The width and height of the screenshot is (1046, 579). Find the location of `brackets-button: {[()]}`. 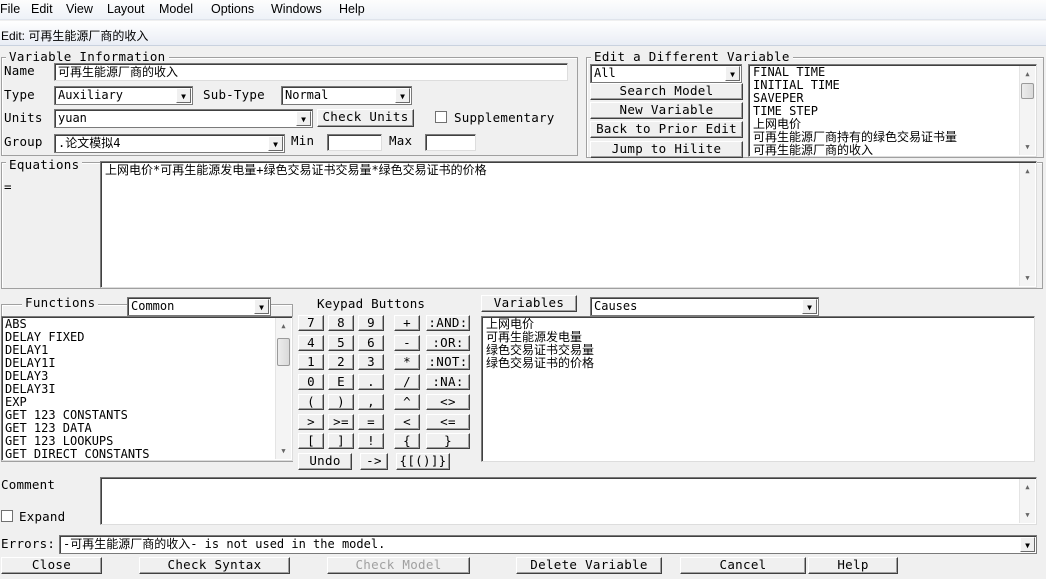

brackets-button: {[()]} is located at coordinates (423, 461).